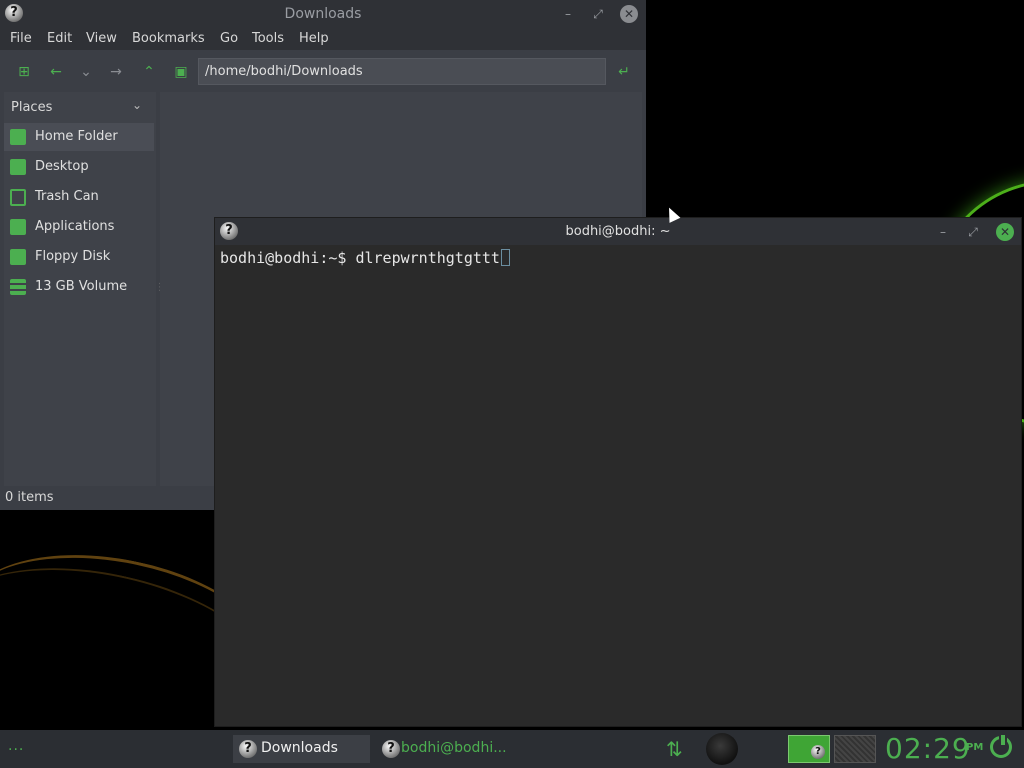  I want to click on text-cursor, so click(505, 257).